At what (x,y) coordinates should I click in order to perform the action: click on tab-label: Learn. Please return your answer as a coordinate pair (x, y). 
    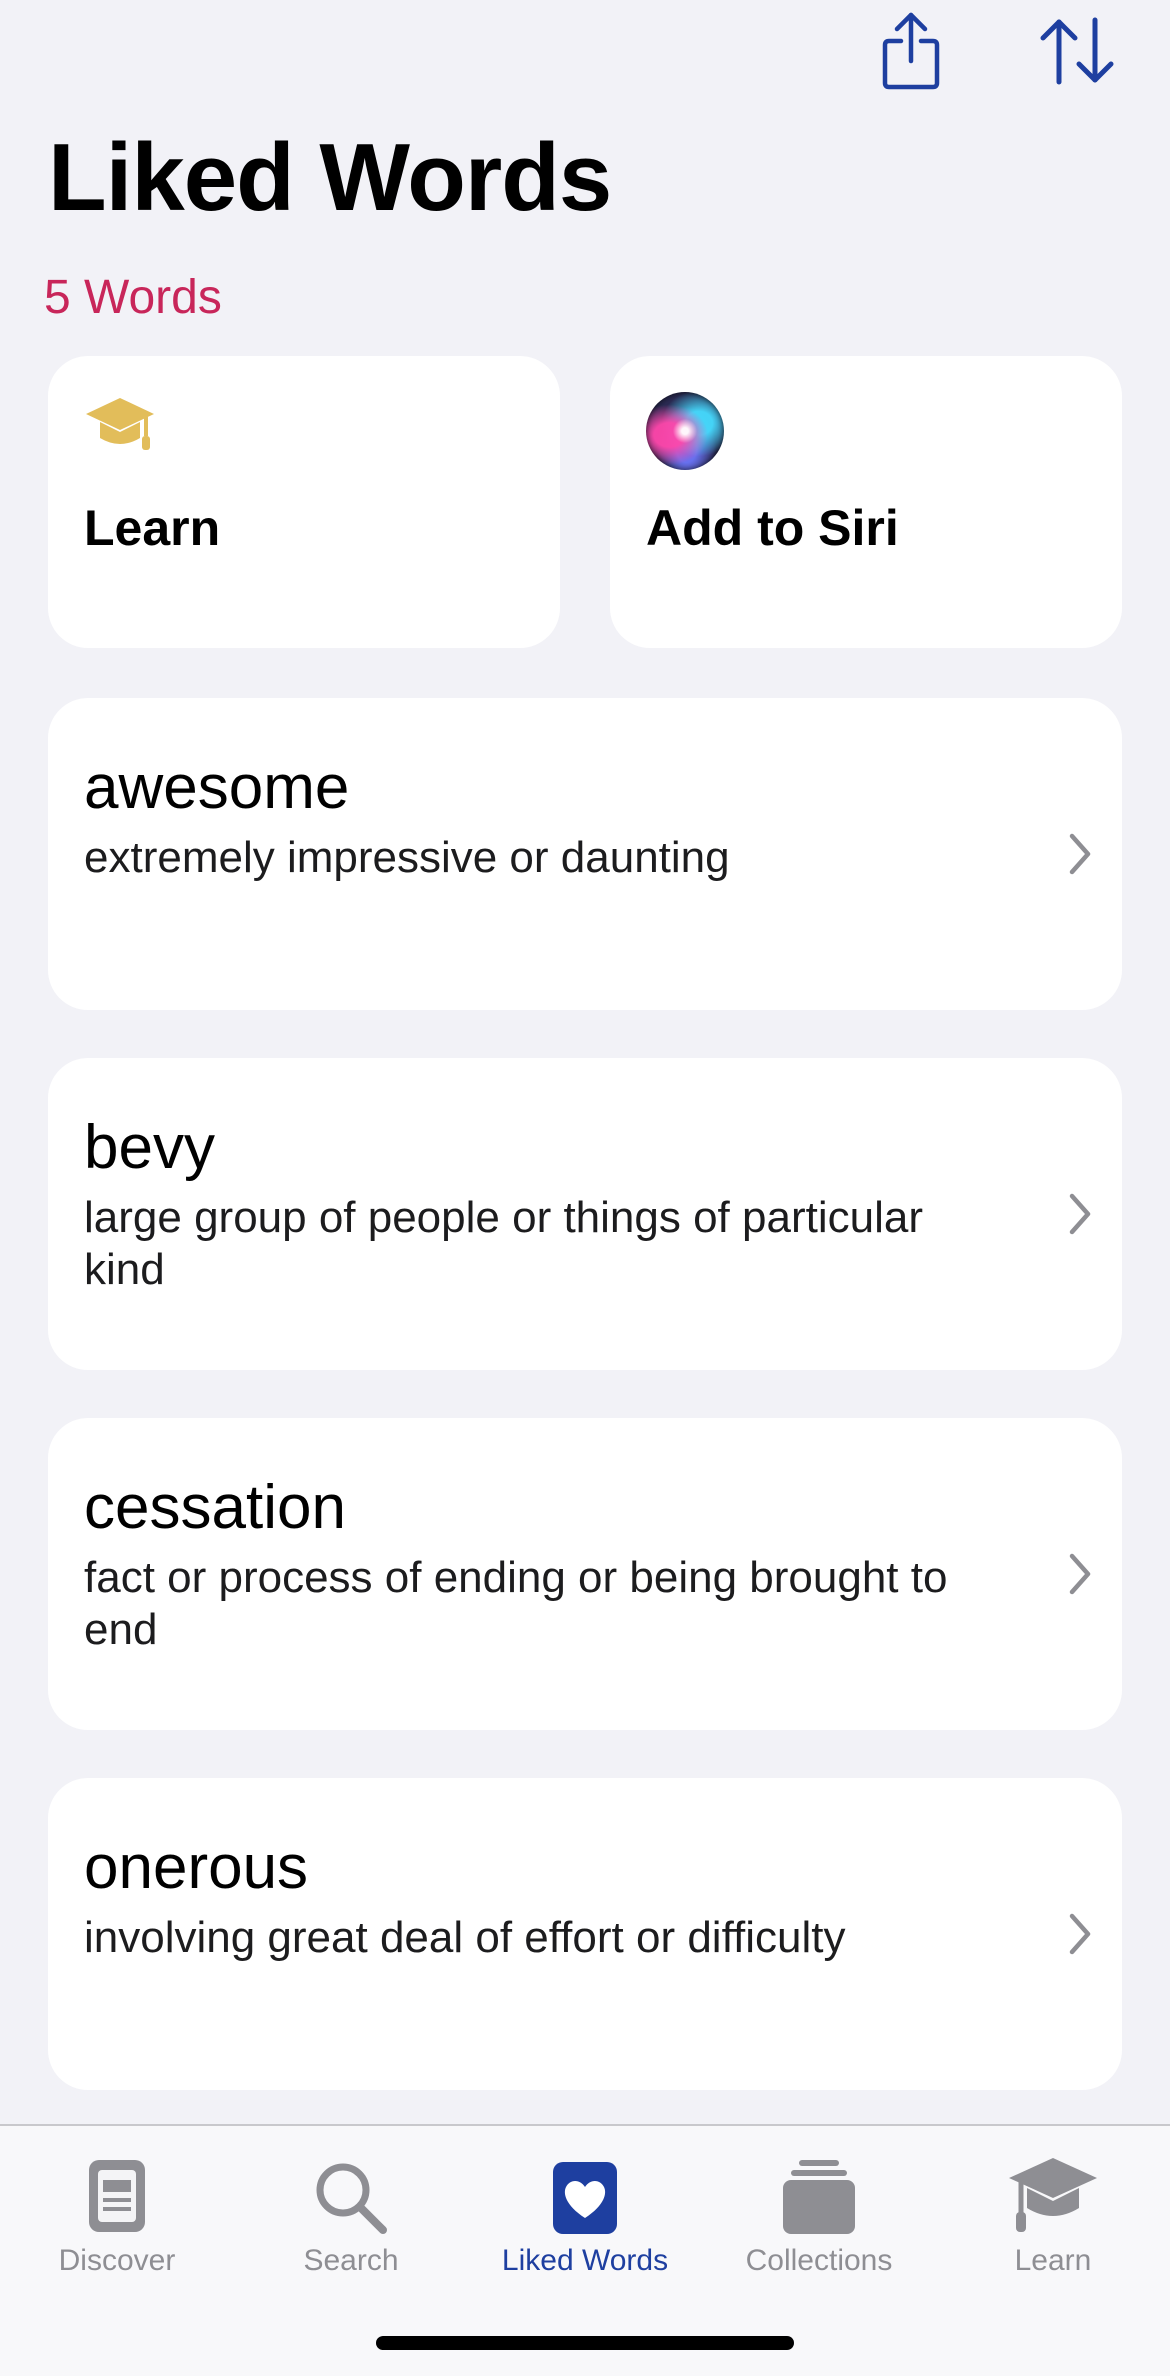
    Looking at the image, I should click on (1053, 2260).